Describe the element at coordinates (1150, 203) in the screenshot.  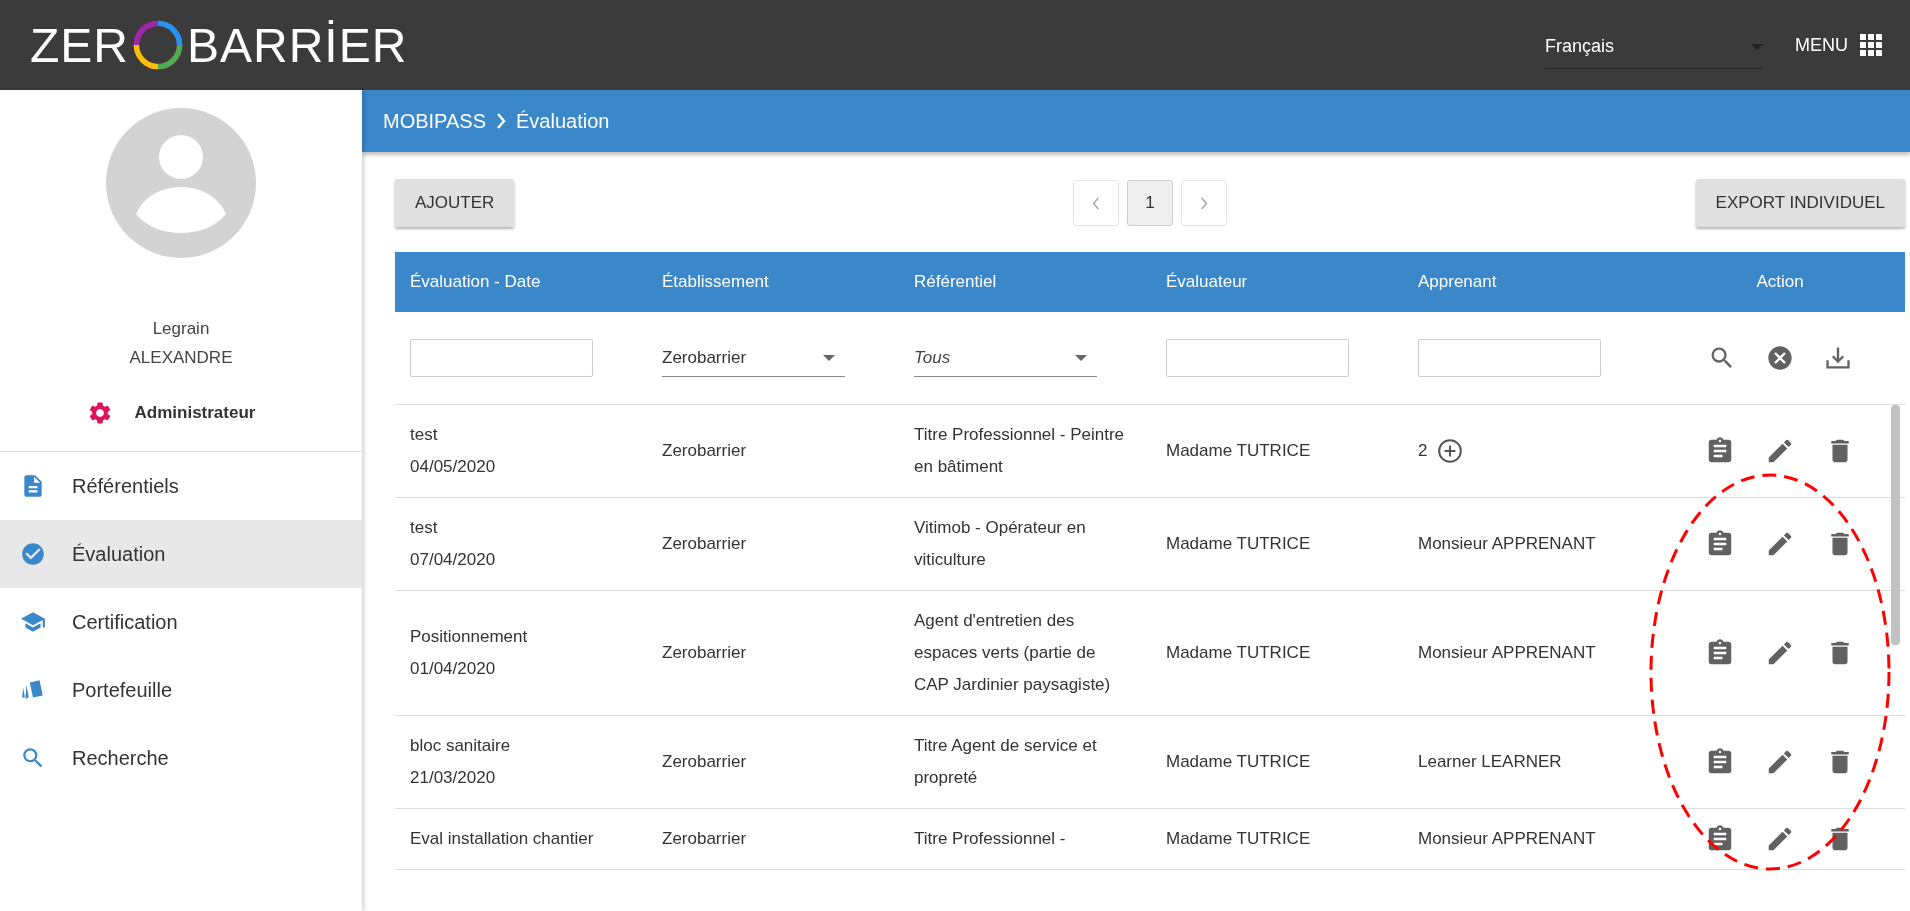
I see `page-button: 1` at that location.